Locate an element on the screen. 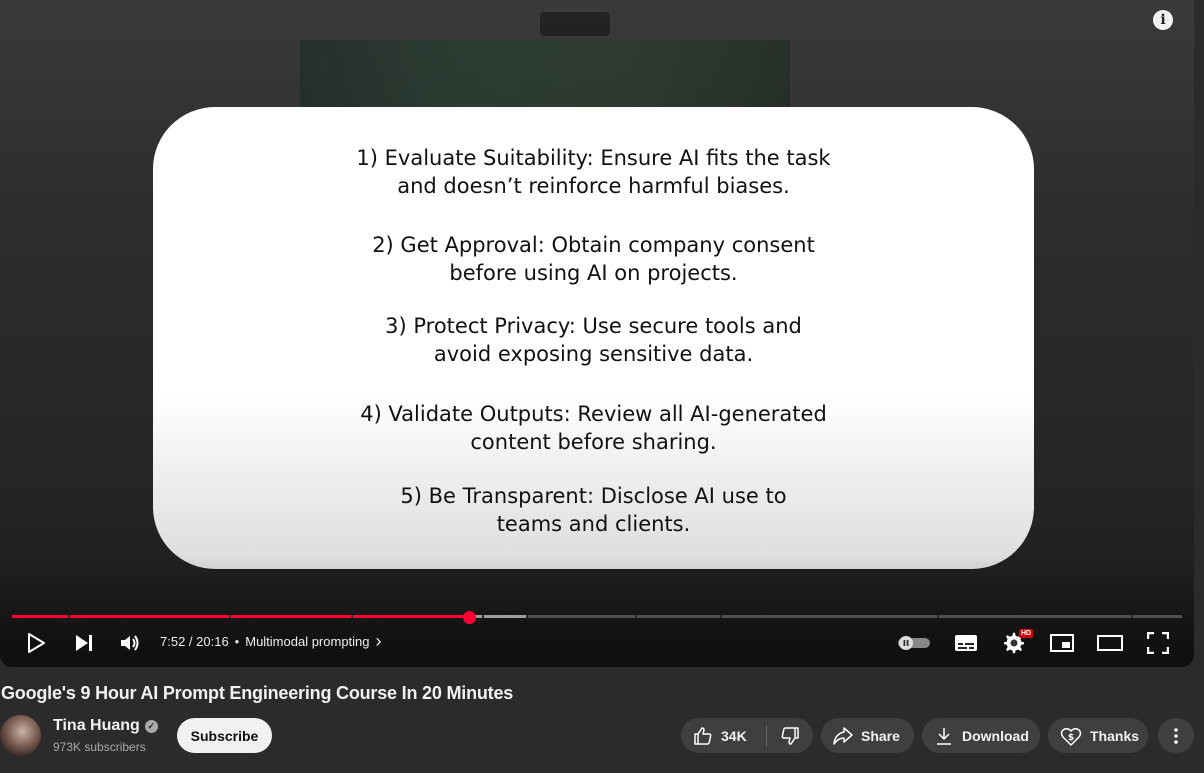 This screenshot has width=1204, height=773. download-icon is located at coordinates (944, 736).